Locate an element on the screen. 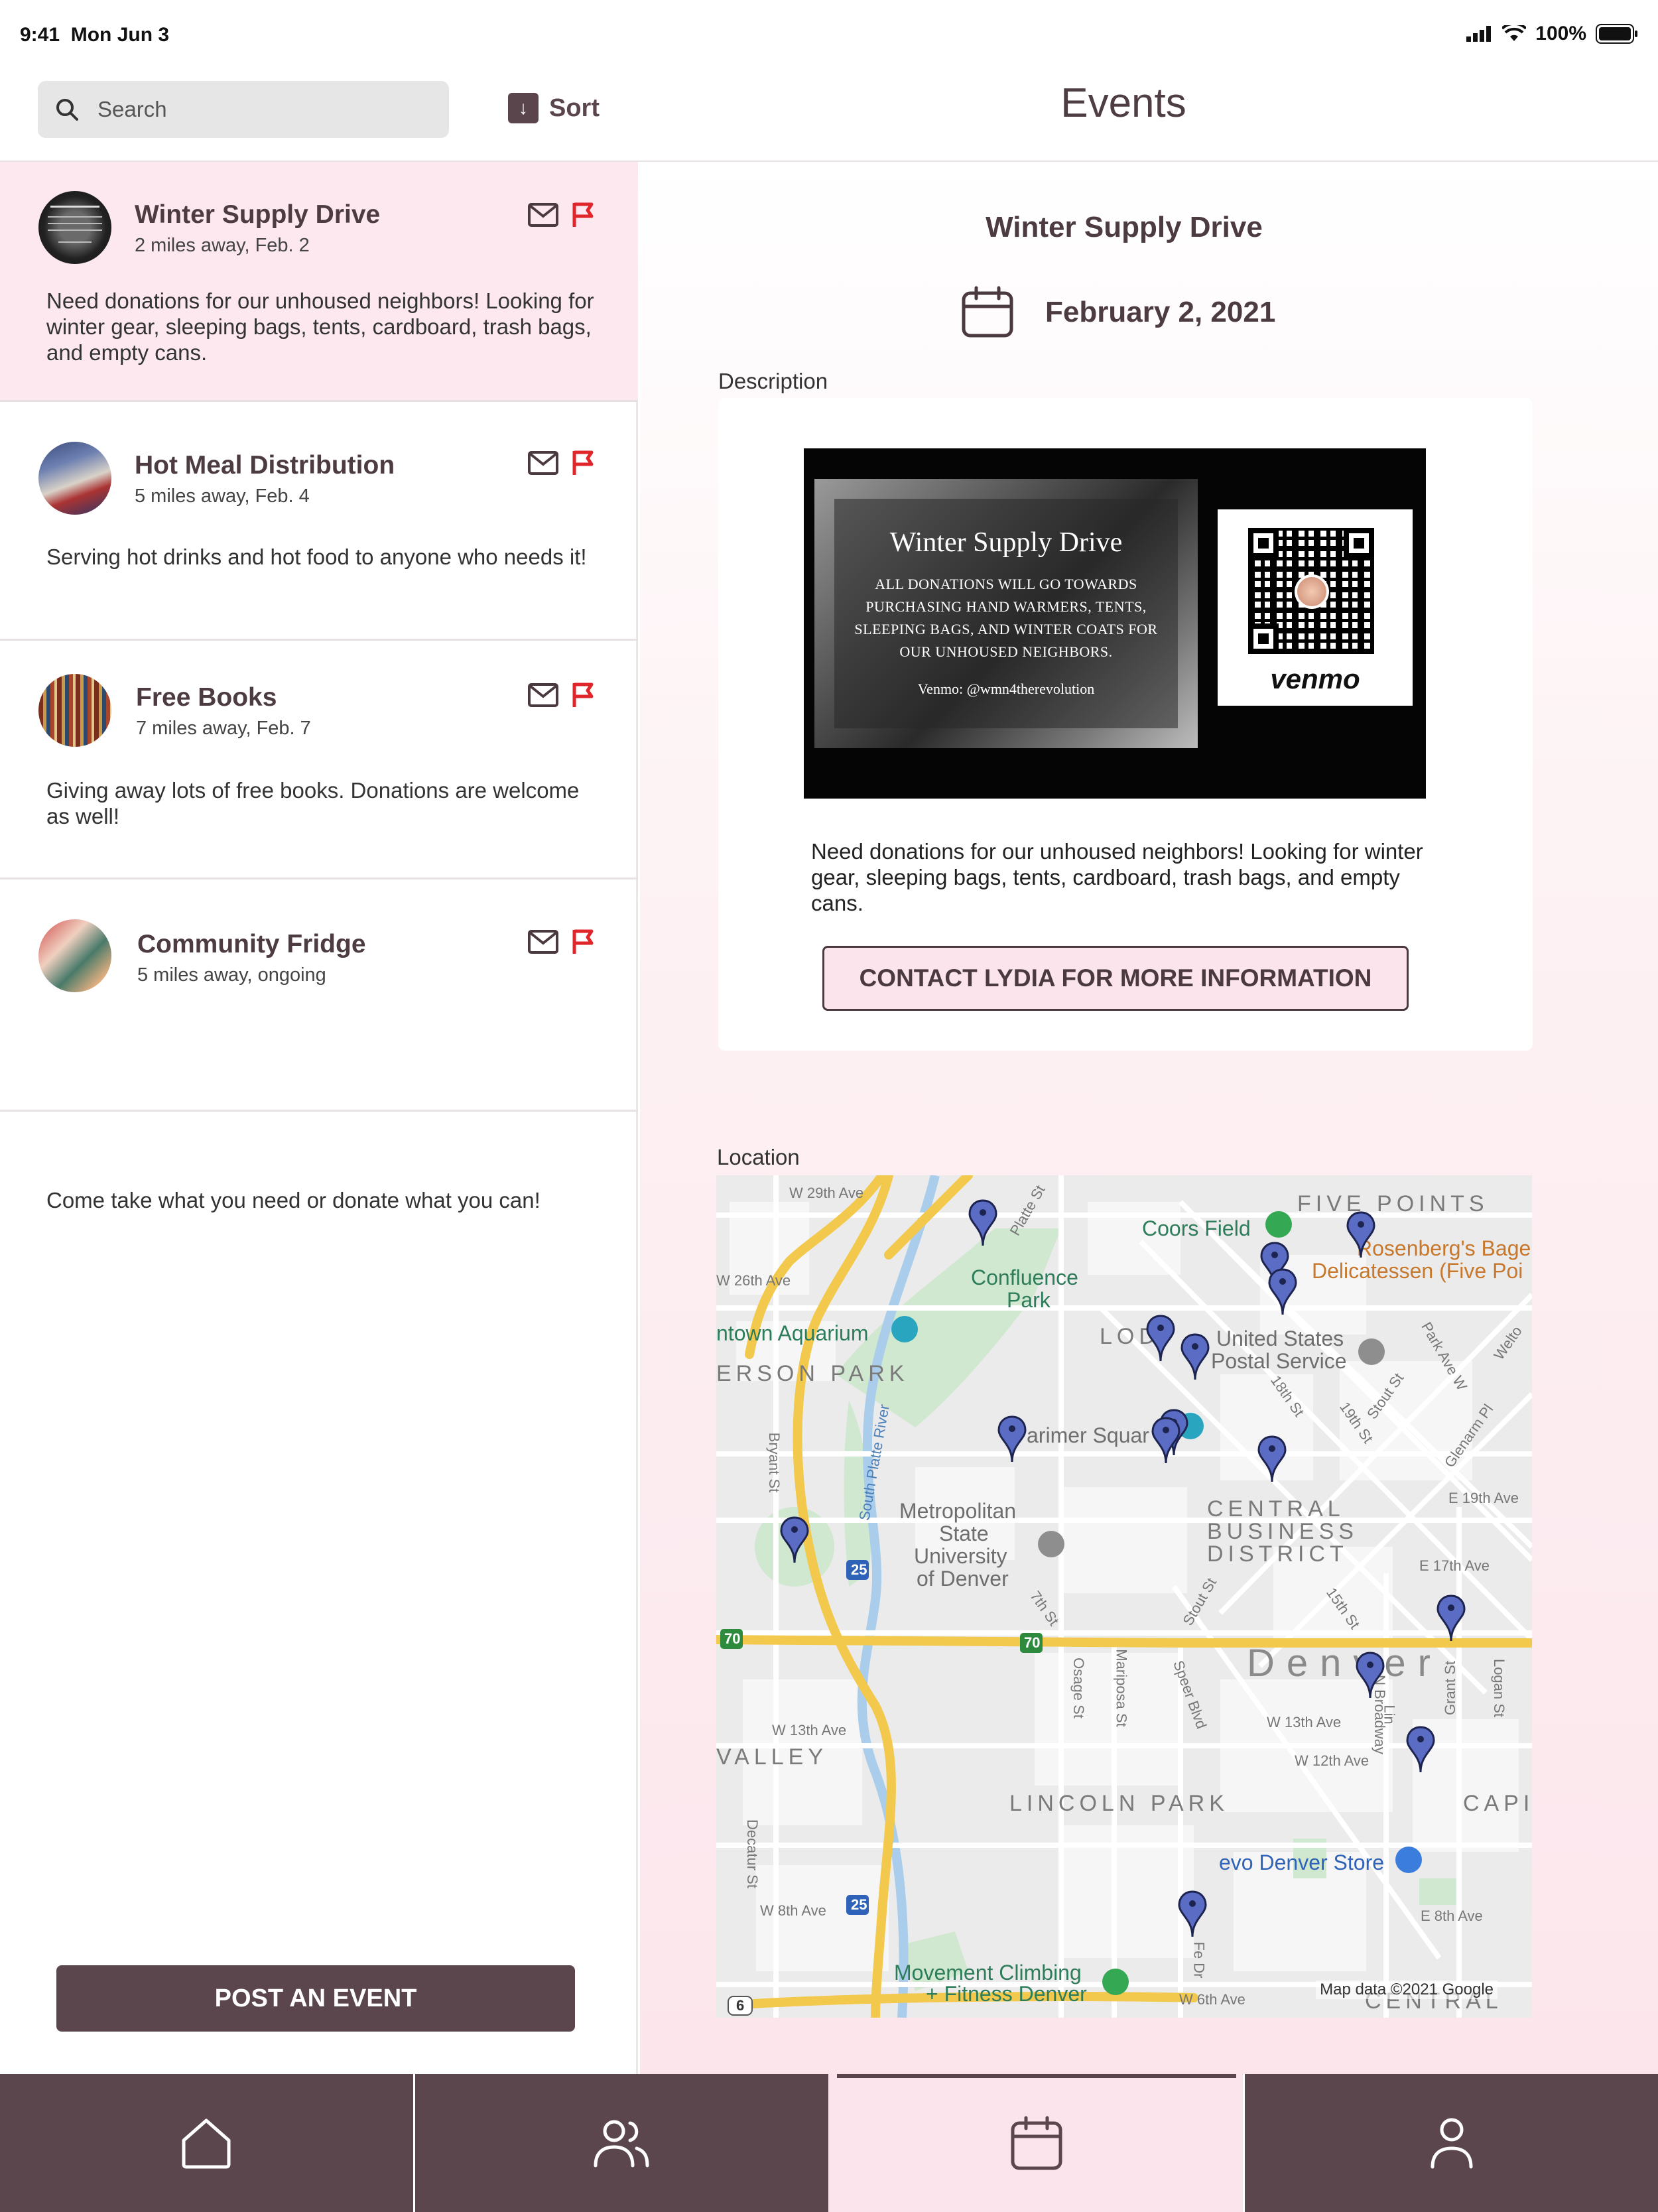  map-street-label: W 26th Ave is located at coordinates (753, 1280).